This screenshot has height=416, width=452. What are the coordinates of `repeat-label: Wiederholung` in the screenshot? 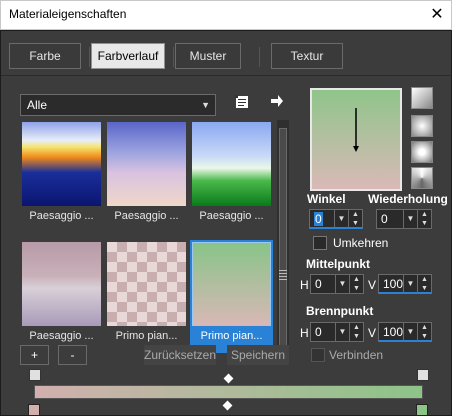 It's located at (408, 199).